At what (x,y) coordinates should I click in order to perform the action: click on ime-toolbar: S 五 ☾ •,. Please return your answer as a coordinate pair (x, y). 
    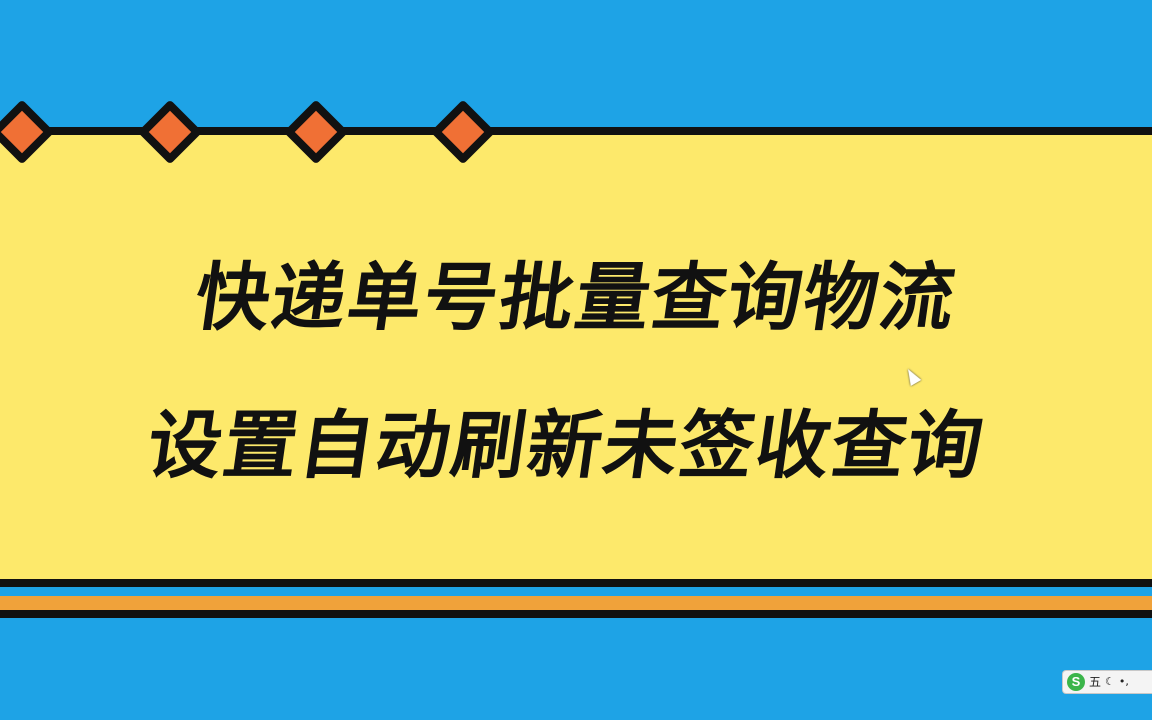
    Looking at the image, I should click on (1107, 682).